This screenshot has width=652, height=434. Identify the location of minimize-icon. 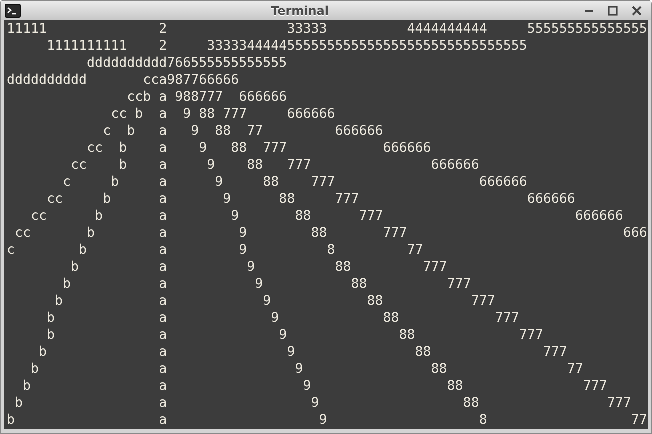
(589, 11).